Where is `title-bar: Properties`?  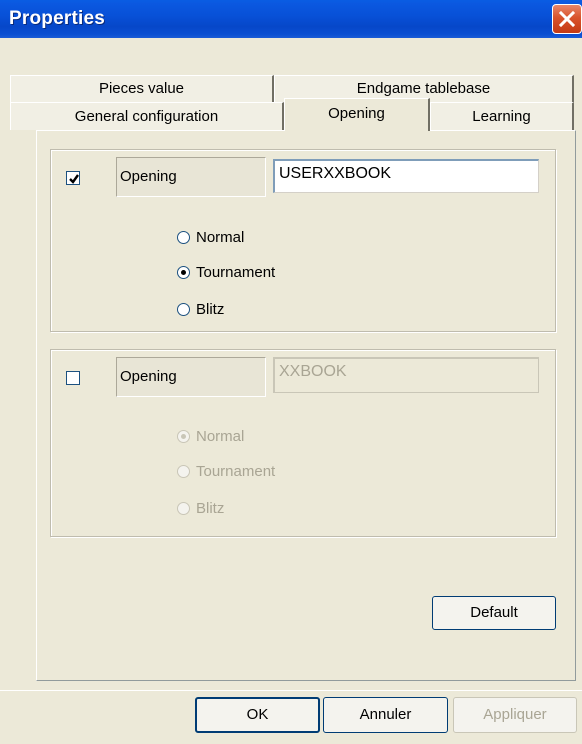 title-bar: Properties is located at coordinates (291, 19).